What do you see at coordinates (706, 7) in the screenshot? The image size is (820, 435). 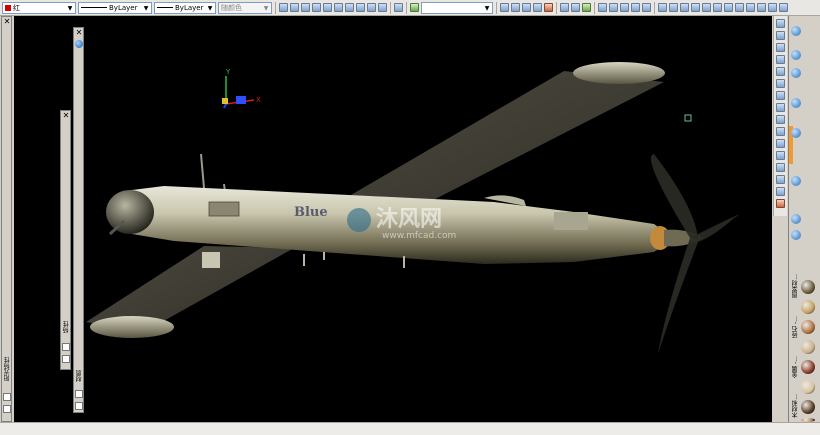 I see `thicken-icon` at bounding box center [706, 7].